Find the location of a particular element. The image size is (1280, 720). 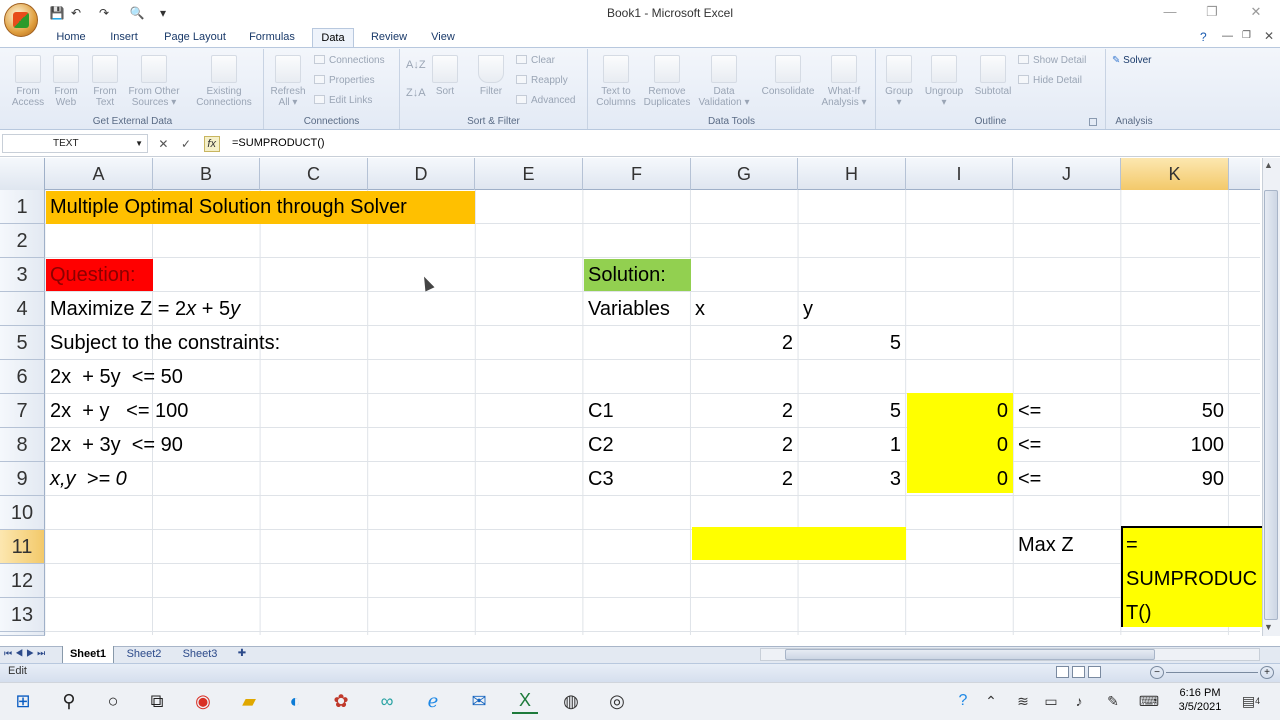

workbook-restore-icon: ❐ is located at coordinates (1246, 35).